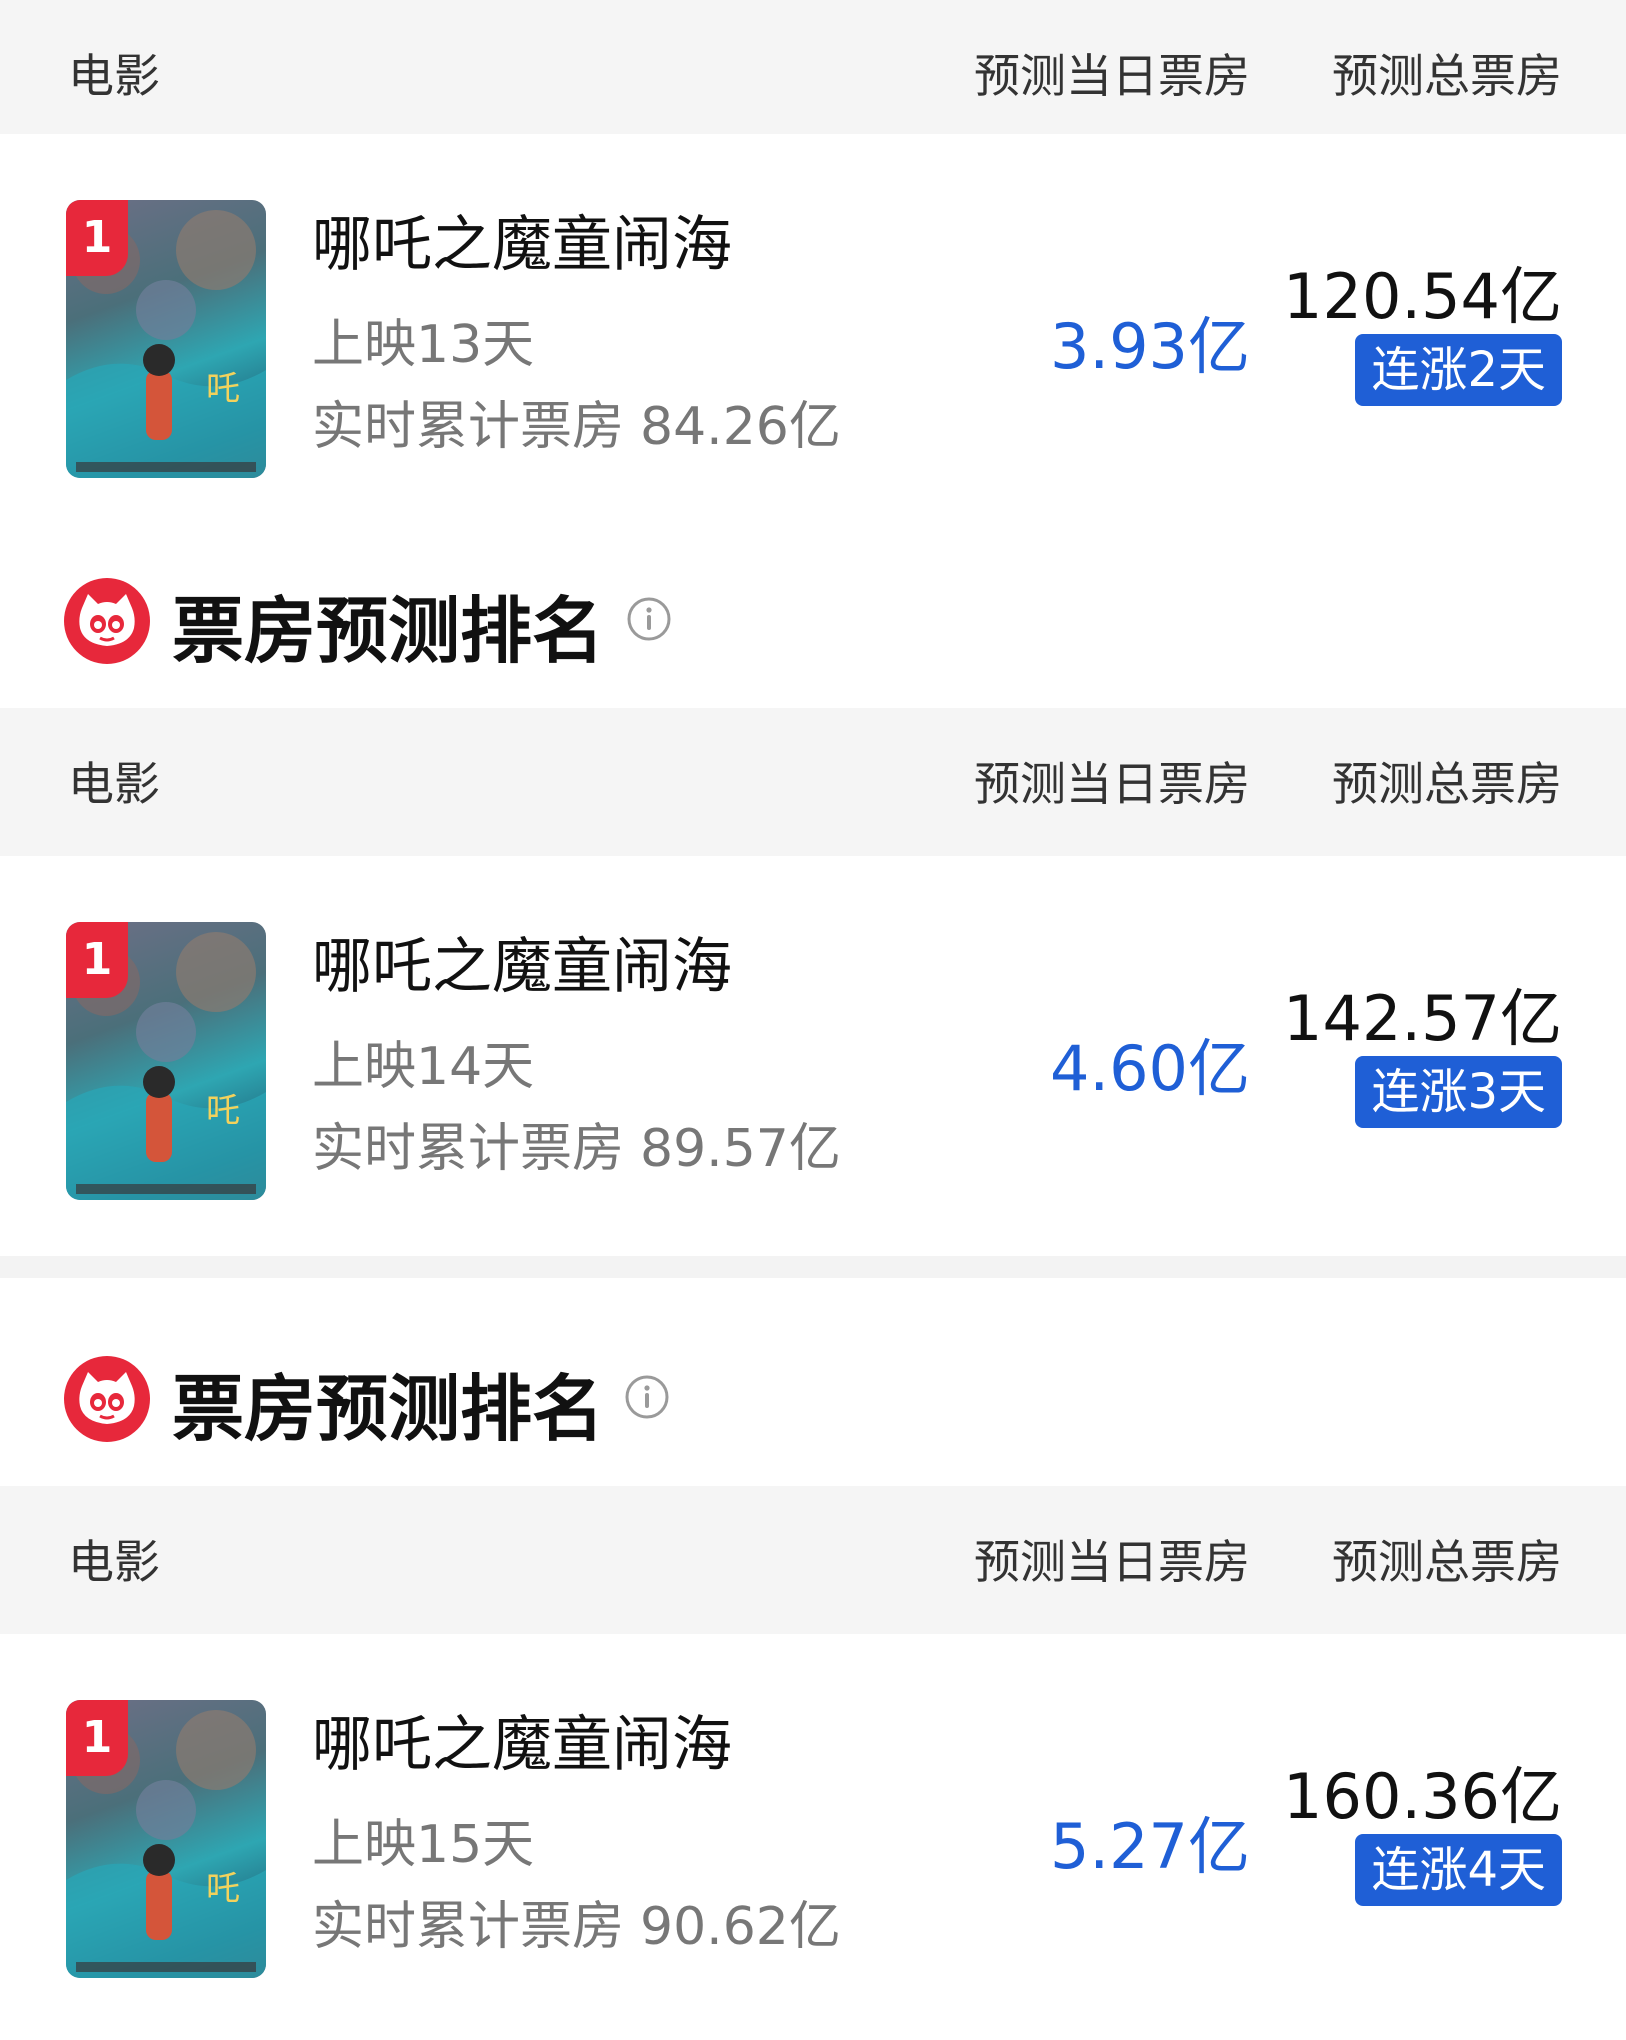  Describe the element at coordinates (740, 427) in the screenshot. I see `realtime-value: 84.26亿` at that location.